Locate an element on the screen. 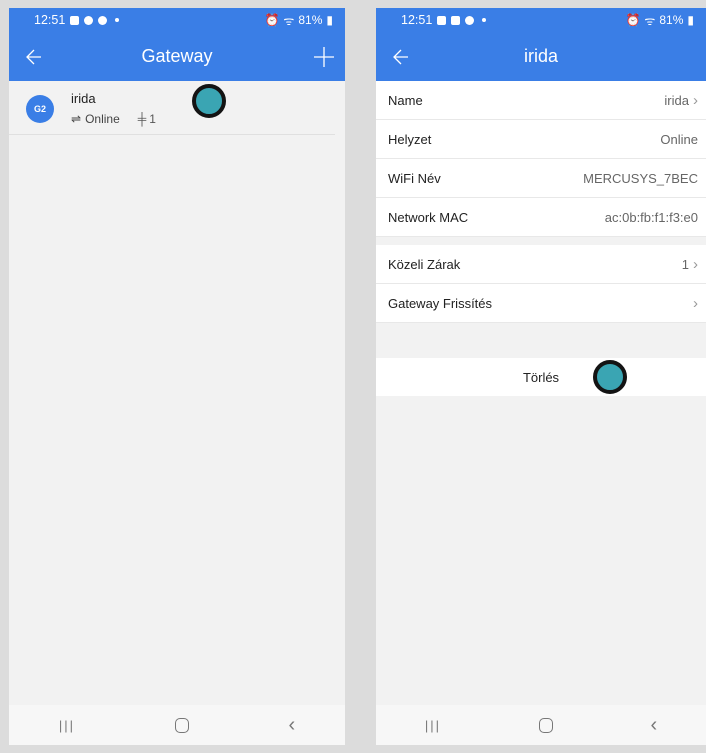  row-label: Közeli Zárak is located at coordinates (424, 264).